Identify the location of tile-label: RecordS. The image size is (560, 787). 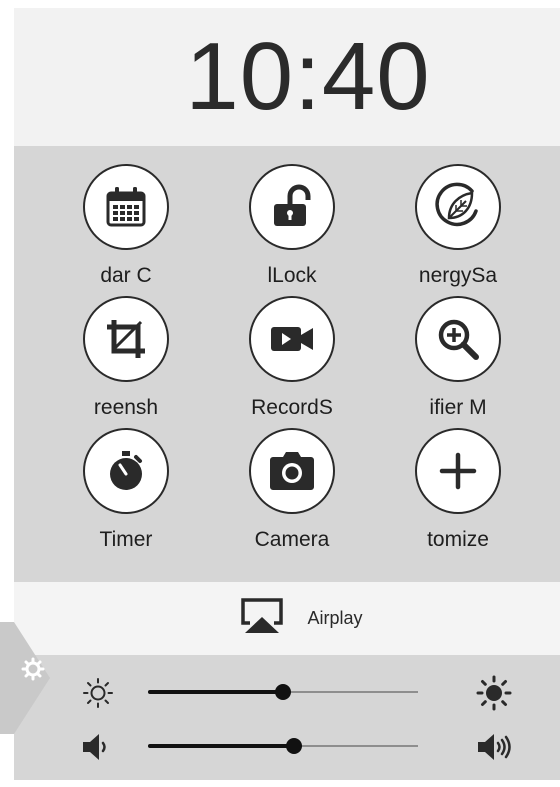
(292, 407).